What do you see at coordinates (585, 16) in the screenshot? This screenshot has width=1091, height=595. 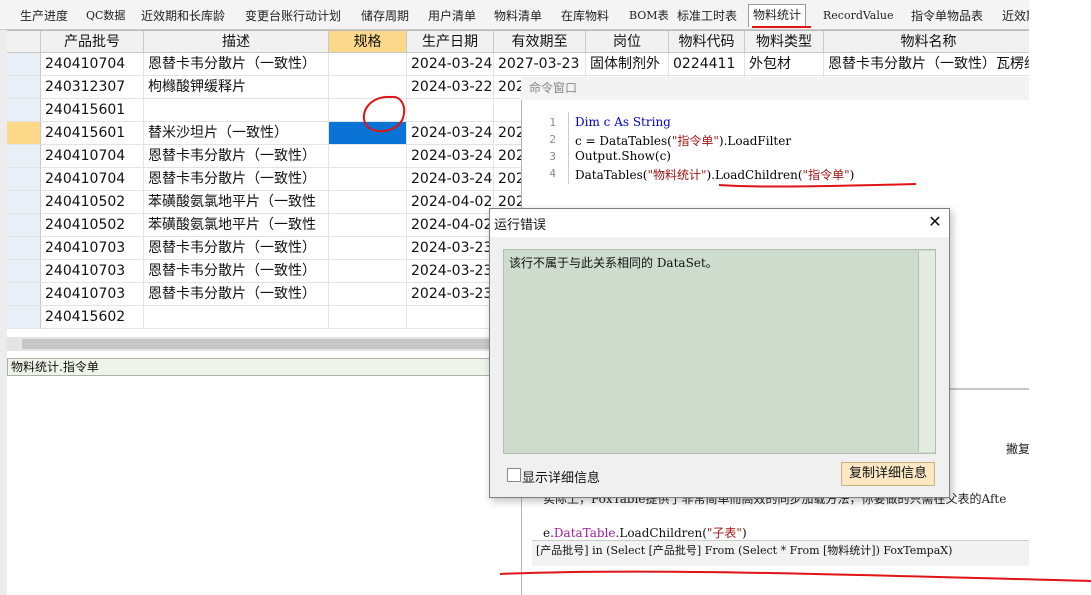 I see `tab-8: 在库物料` at bounding box center [585, 16].